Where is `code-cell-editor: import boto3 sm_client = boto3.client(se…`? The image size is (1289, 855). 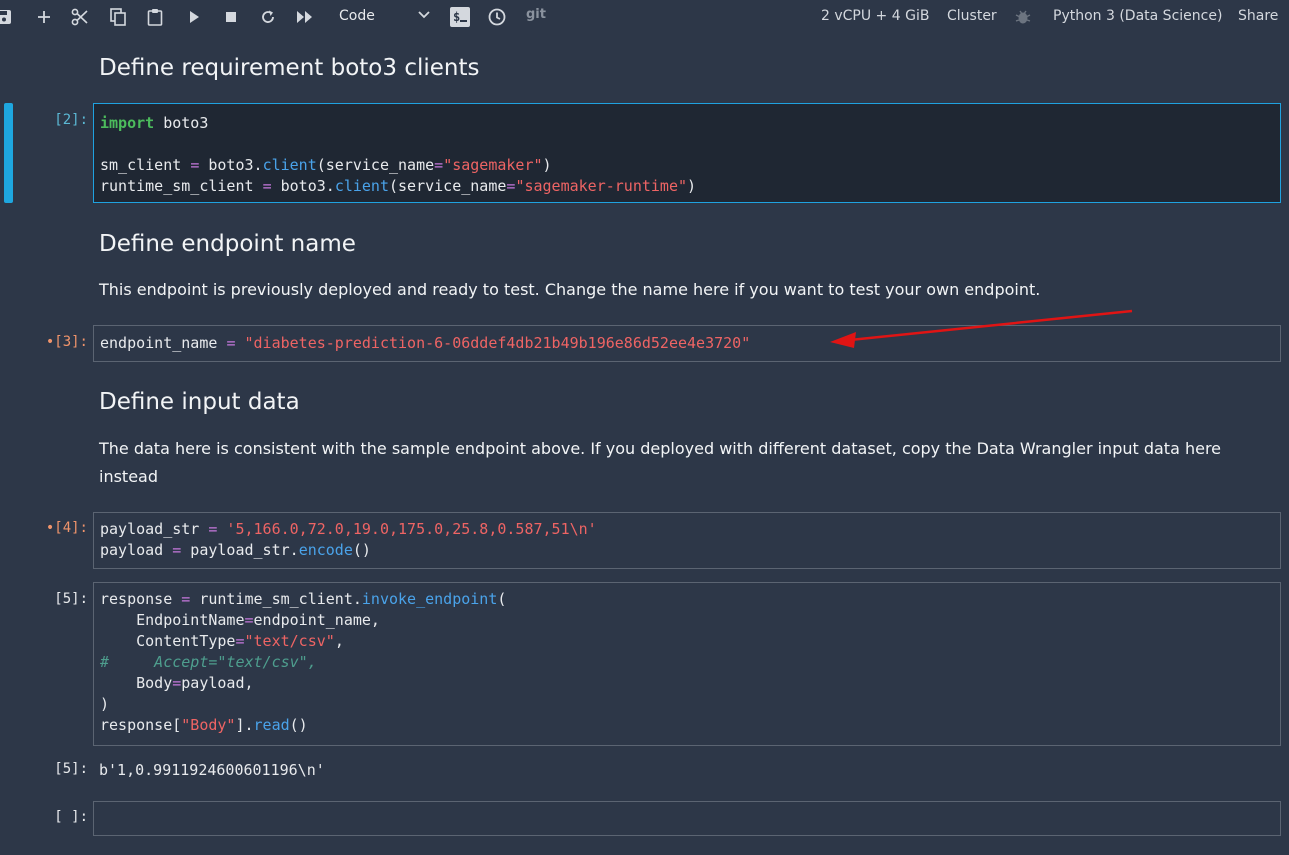
code-cell-editor: import boto3 sm_client = boto3.client(se… is located at coordinates (687, 153).